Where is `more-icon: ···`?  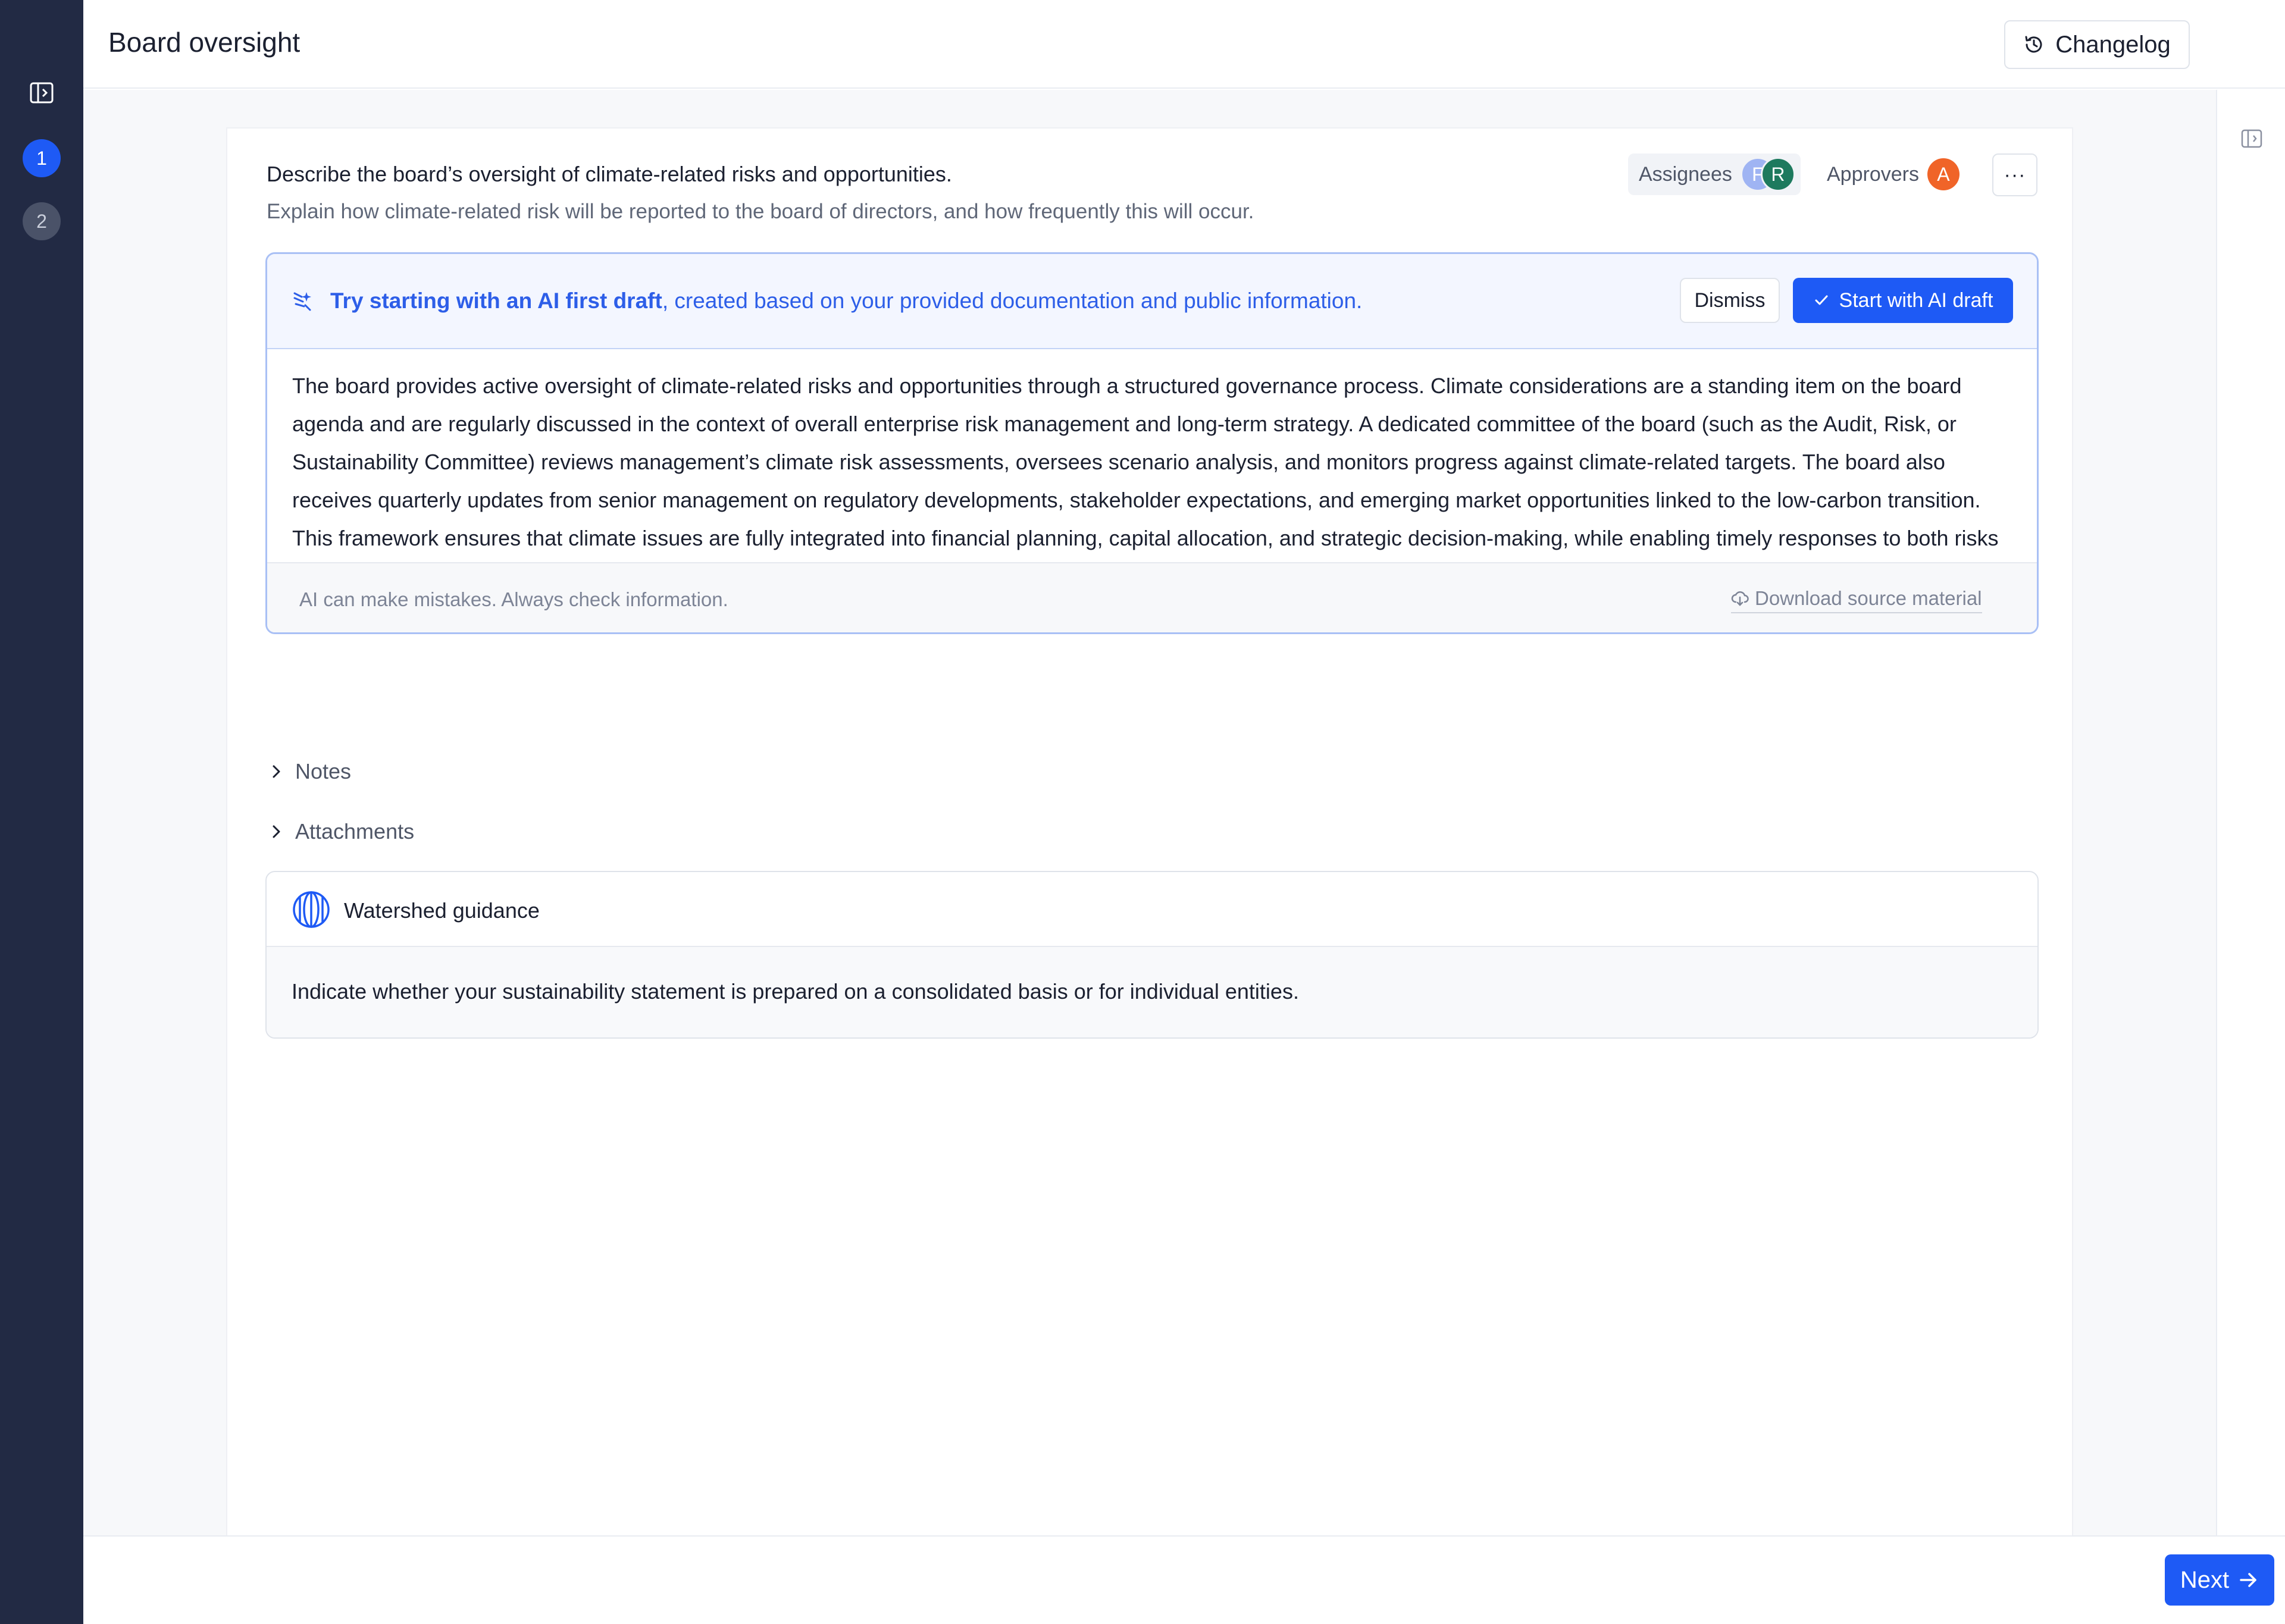
more-icon: ··· is located at coordinates (2015, 174).